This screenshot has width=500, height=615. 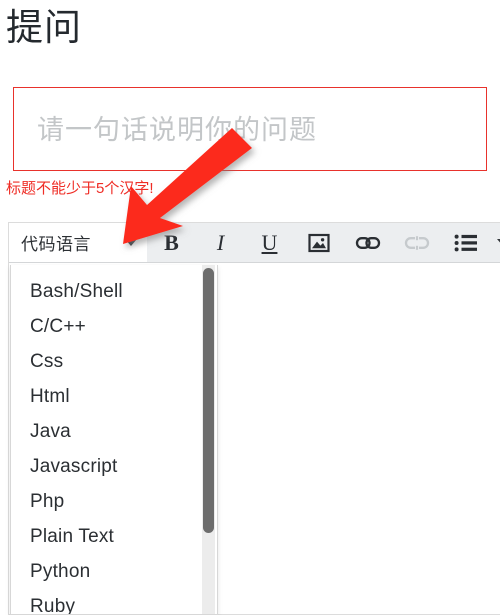 I want to click on bold-button: B, so click(x=171, y=242).